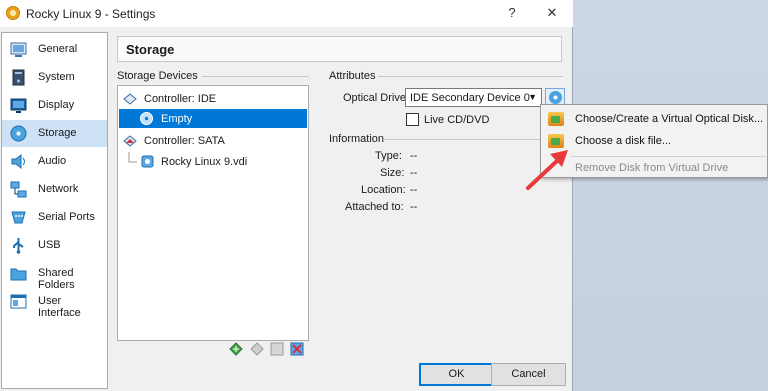 The height and width of the screenshot is (391, 768). I want to click on title-bar: Rocky Linux 9 - Settings ? ✕, so click(286, 13).